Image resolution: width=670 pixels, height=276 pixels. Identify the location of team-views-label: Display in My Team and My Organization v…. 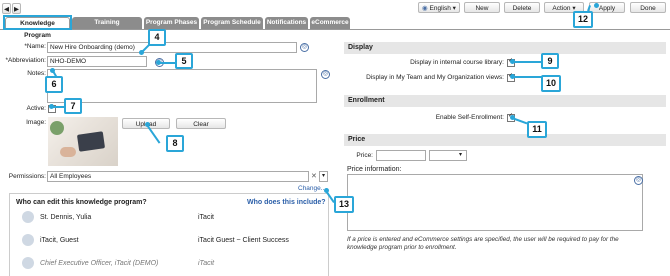
(435, 77).